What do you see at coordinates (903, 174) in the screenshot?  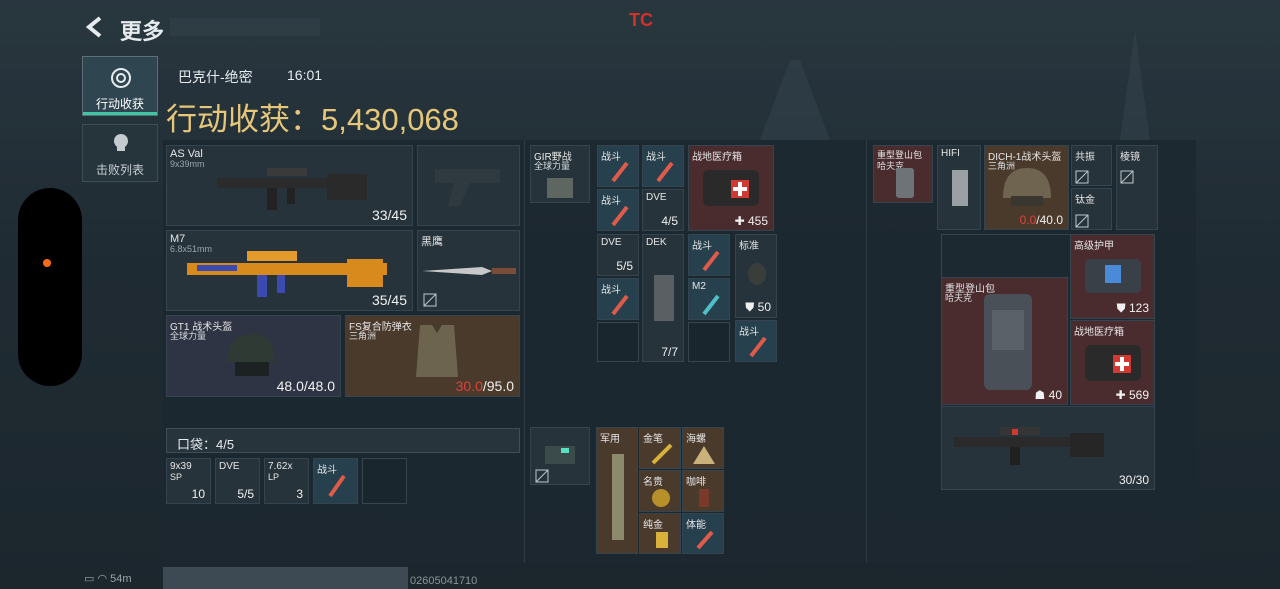 I see `bag-slot: 重型登山包 哈夫克` at bounding box center [903, 174].